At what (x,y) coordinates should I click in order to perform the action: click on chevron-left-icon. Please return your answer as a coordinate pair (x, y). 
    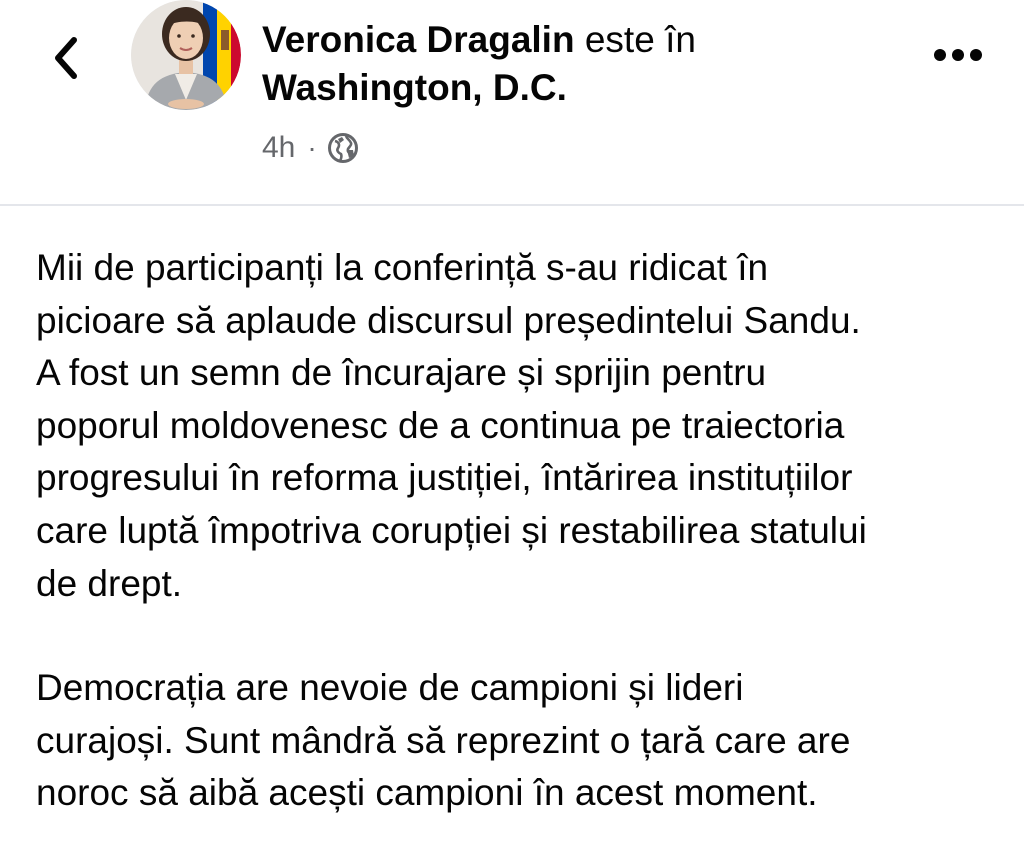
    Looking at the image, I should click on (66, 58).